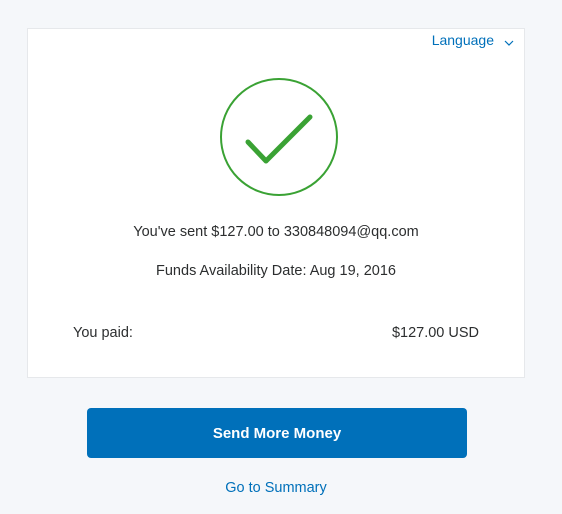  I want to click on sent-message: You've sent $127.00 to 330848094@qq.com, so click(276, 232).